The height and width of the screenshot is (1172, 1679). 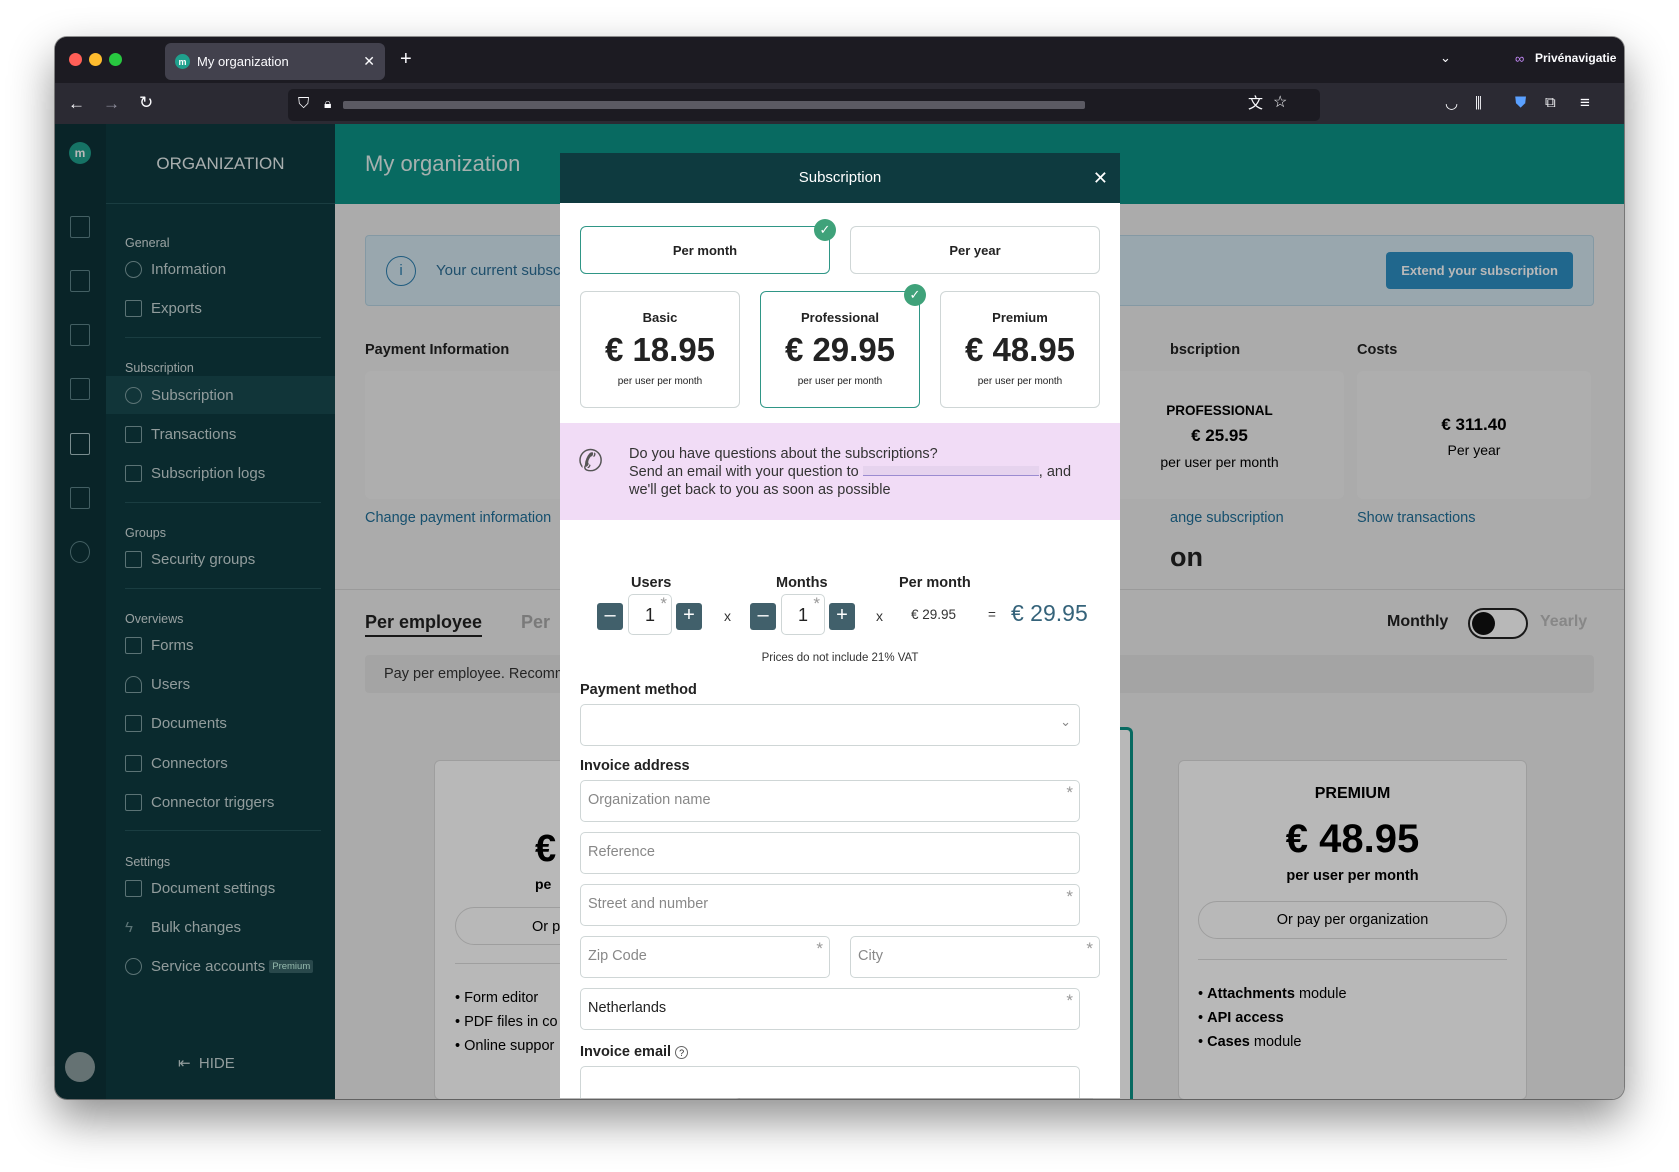 I want to click on total-price: € 29.95, so click(x=1049, y=613).